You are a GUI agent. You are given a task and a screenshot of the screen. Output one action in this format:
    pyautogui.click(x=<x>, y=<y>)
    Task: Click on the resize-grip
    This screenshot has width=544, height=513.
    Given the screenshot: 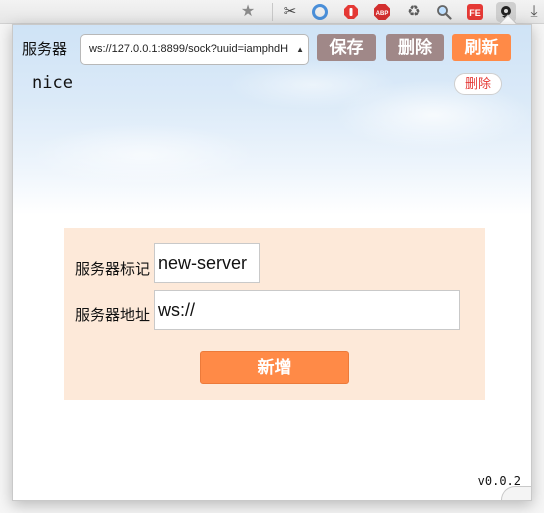 What is the action you would take?
    pyautogui.click(x=516, y=493)
    